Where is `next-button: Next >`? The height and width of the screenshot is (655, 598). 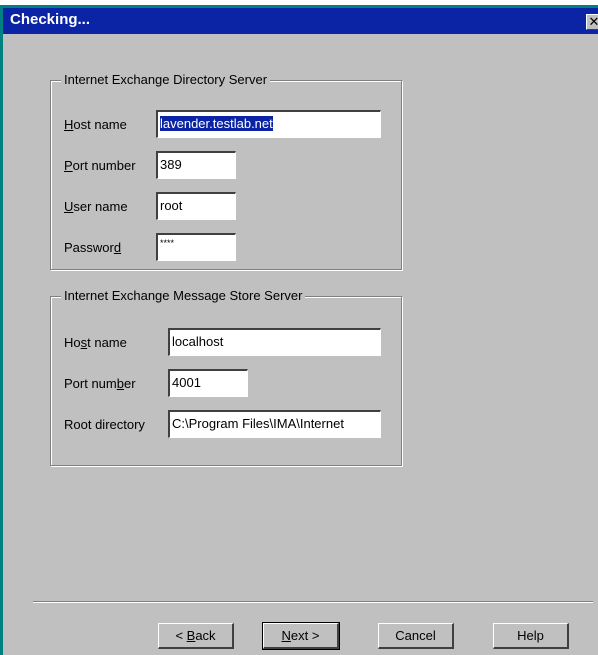
next-button: Next > is located at coordinates (301, 636).